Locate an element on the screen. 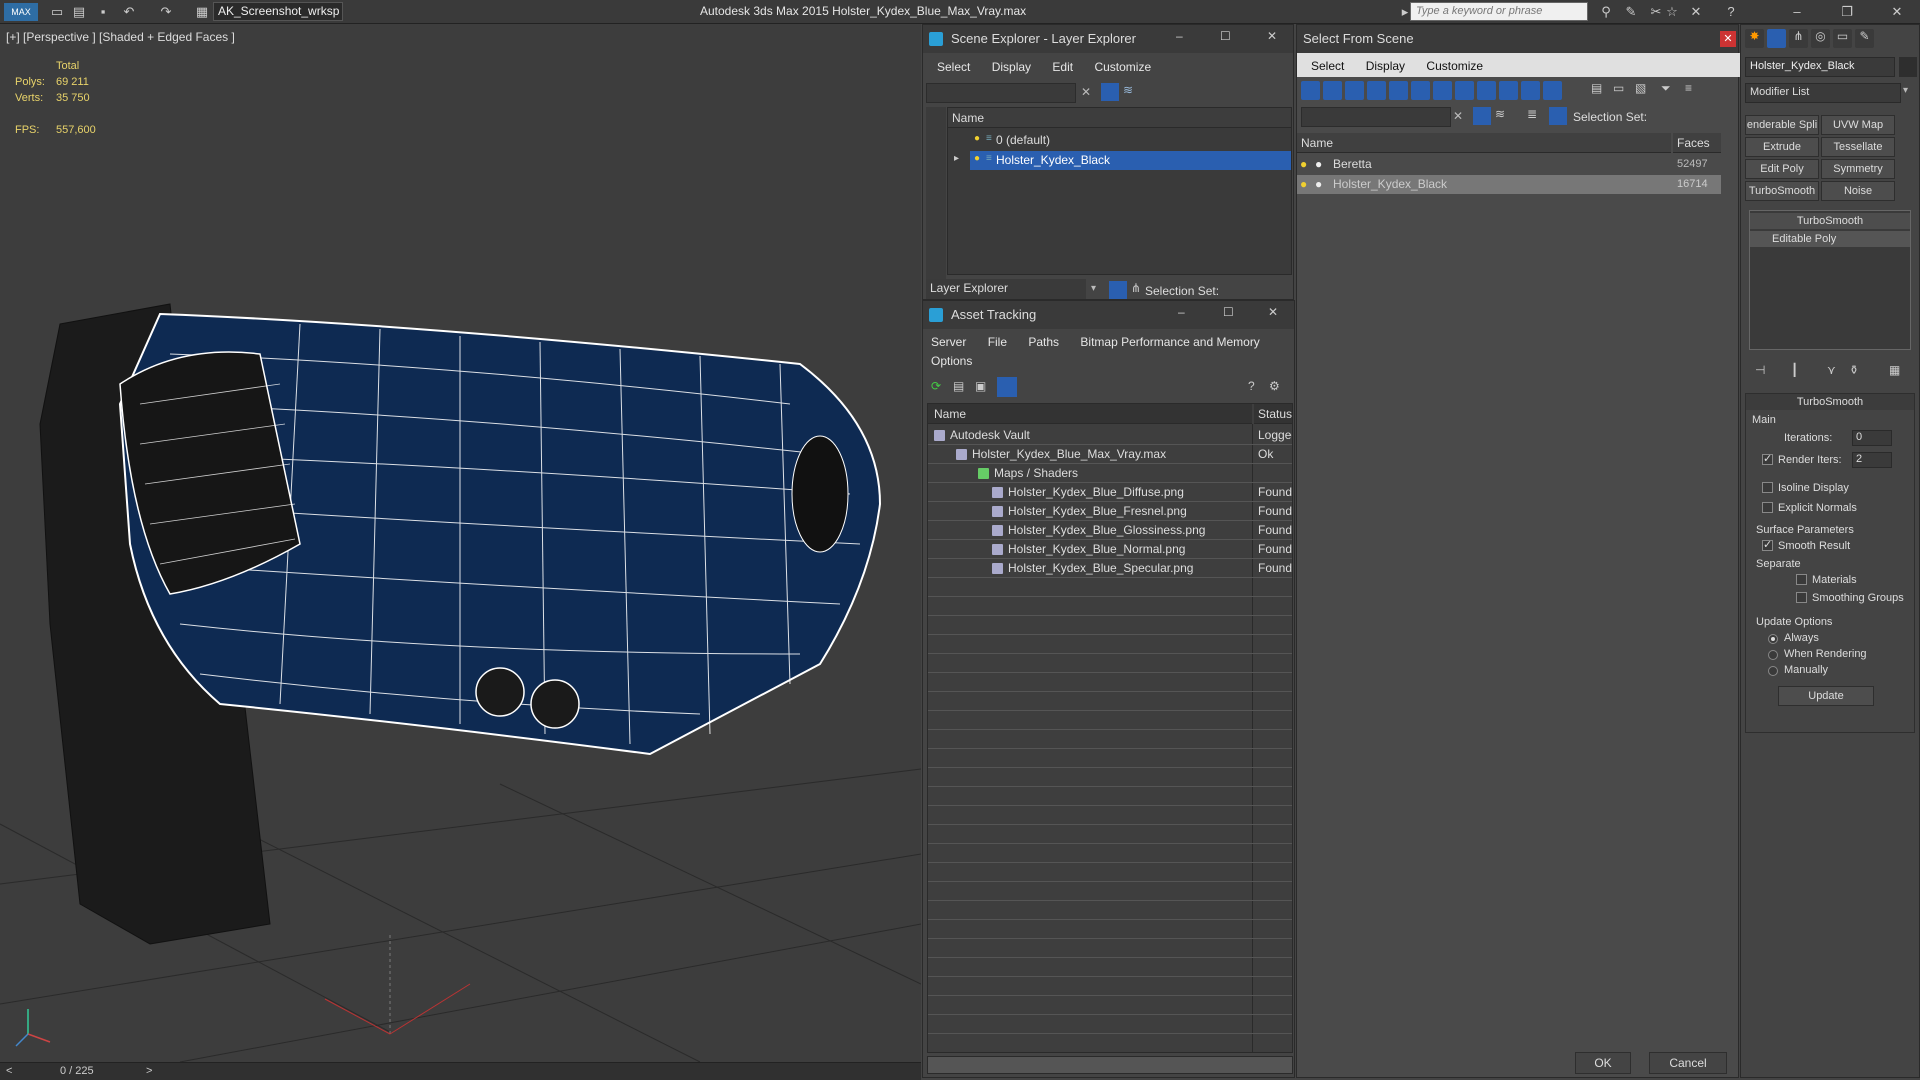  layer-stack-icon: ≡ is located at coordinates (989, 138).